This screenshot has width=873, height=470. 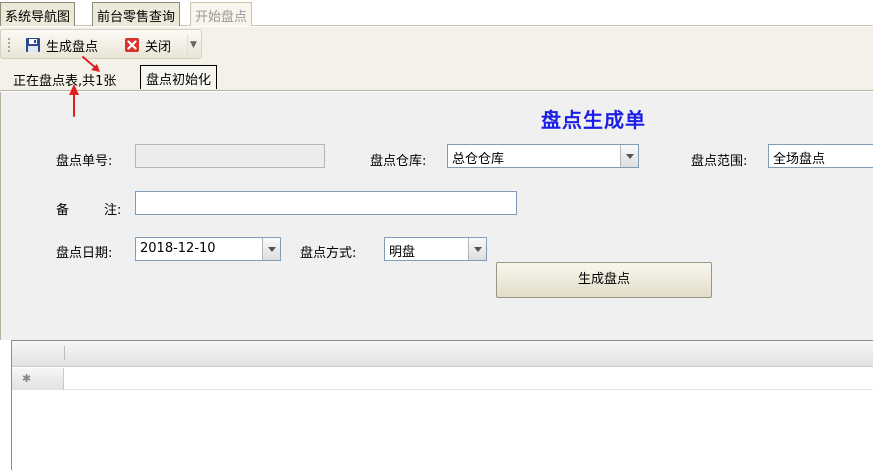 What do you see at coordinates (593, 120) in the screenshot?
I see `form-title: 盘点生成单` at bounding box center [593, 120].